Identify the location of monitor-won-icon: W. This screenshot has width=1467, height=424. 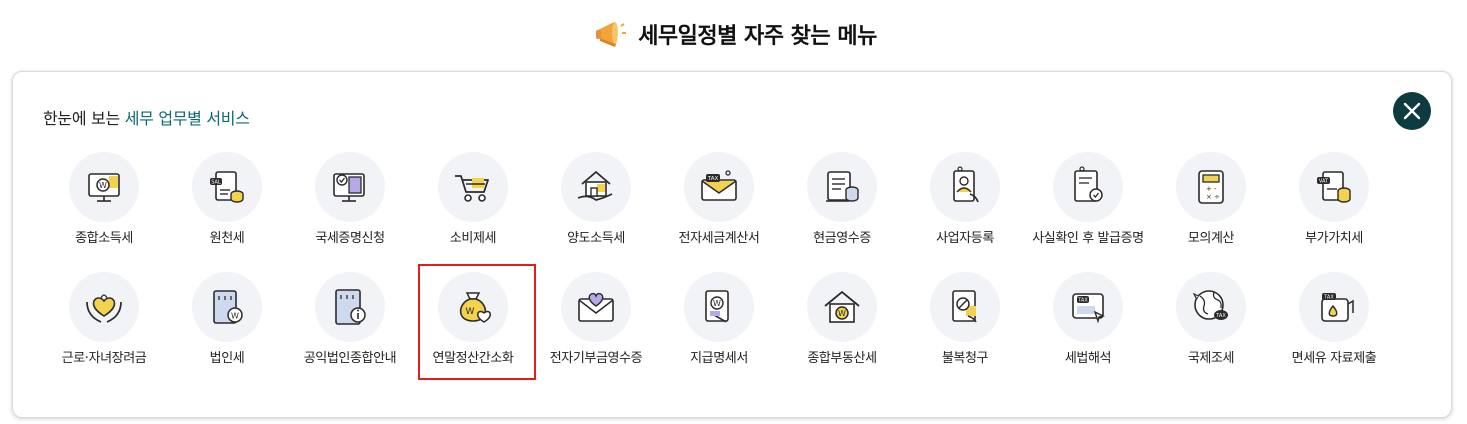
(104, 187).